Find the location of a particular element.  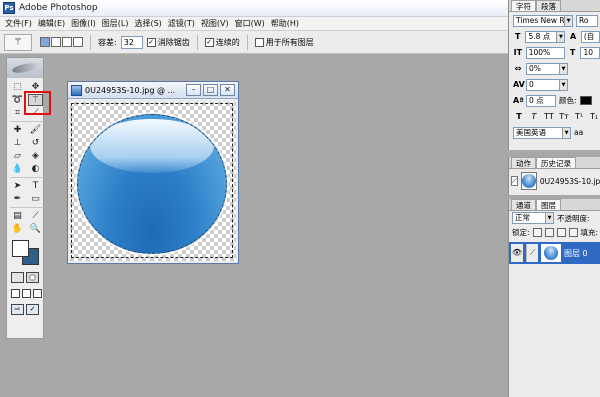

orb-thumbnail-icon is located at coordinates (551, 253).